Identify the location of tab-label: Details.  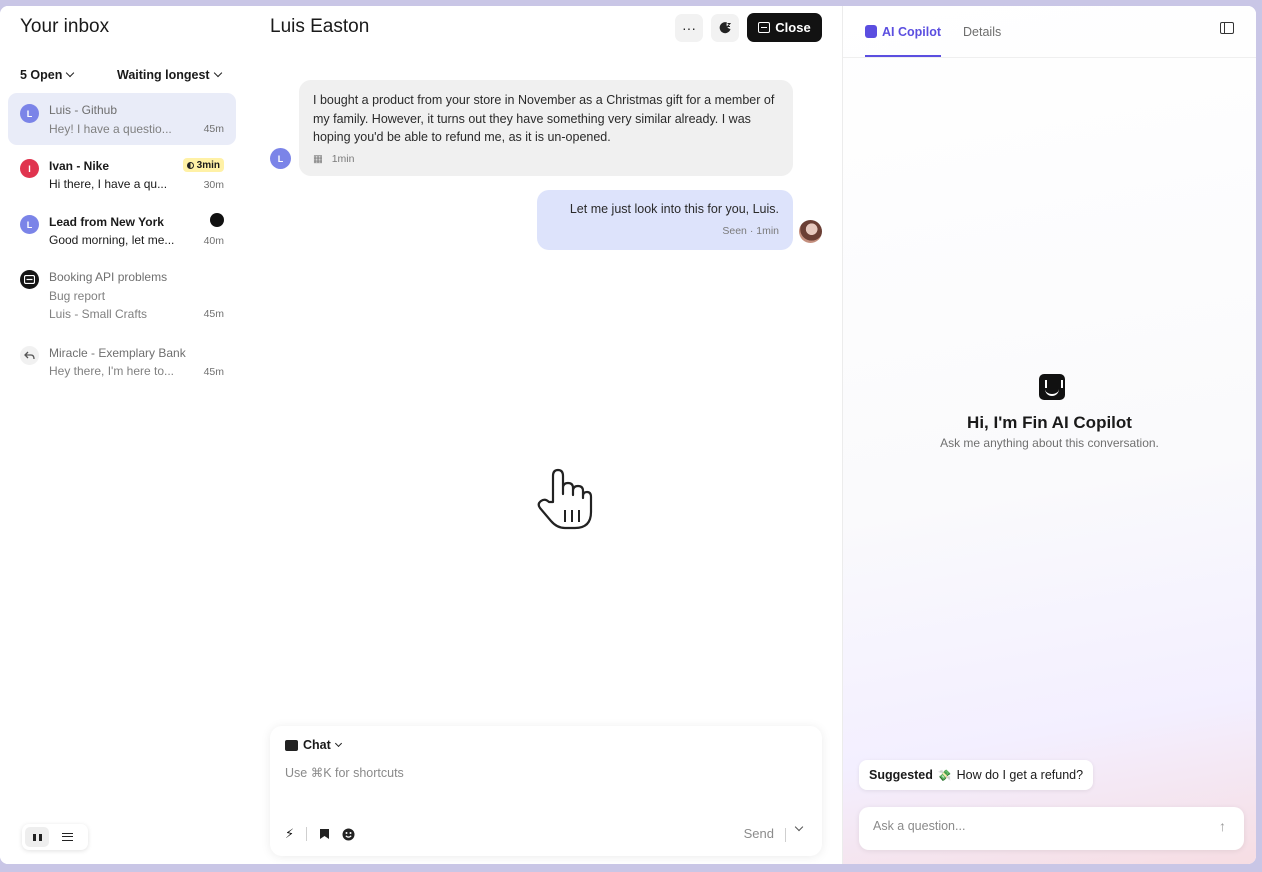
(982, 31).